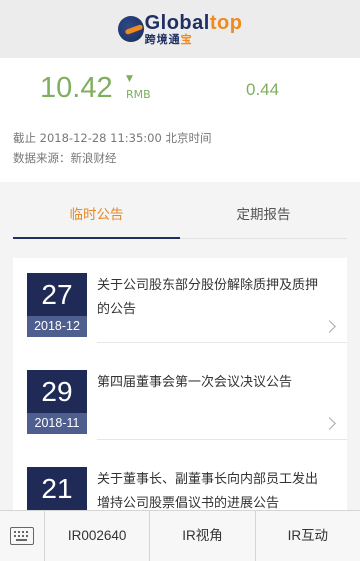  I want to click on date-badge: 27 2018-12, so click(57, 305).